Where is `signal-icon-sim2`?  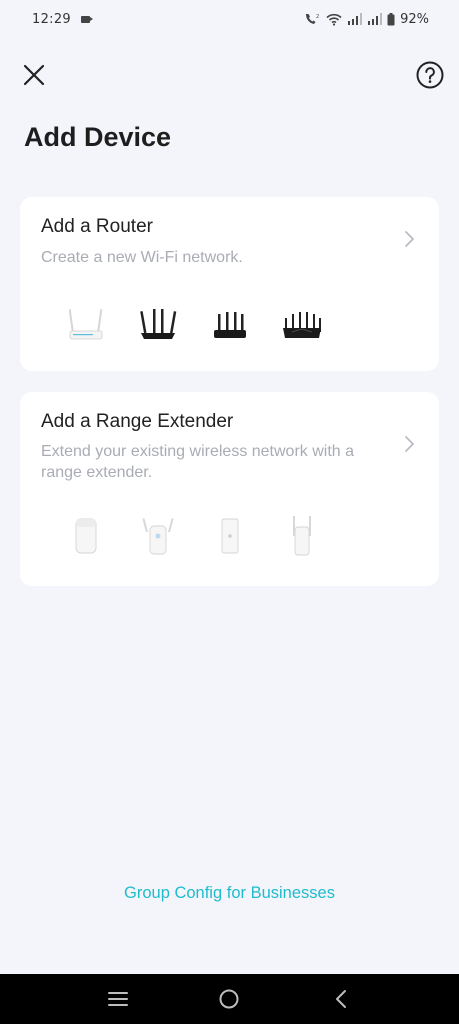
signal-icon-sim2 is located at coordinates (375, 19).